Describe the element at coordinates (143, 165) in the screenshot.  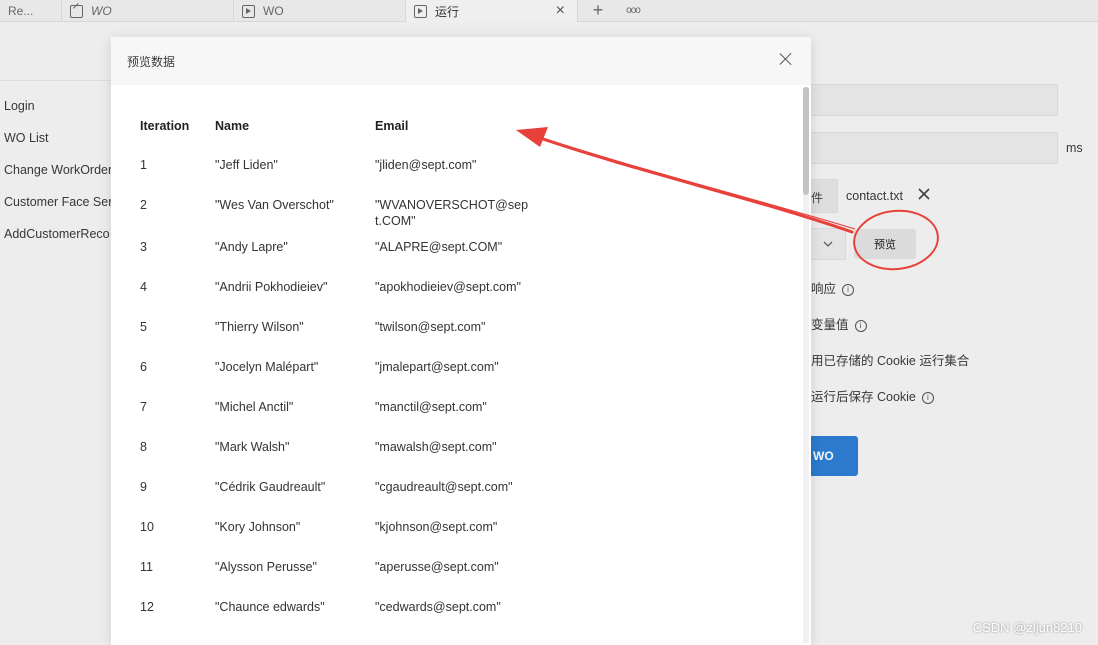
I see `cell-iteration: 1` at that location.